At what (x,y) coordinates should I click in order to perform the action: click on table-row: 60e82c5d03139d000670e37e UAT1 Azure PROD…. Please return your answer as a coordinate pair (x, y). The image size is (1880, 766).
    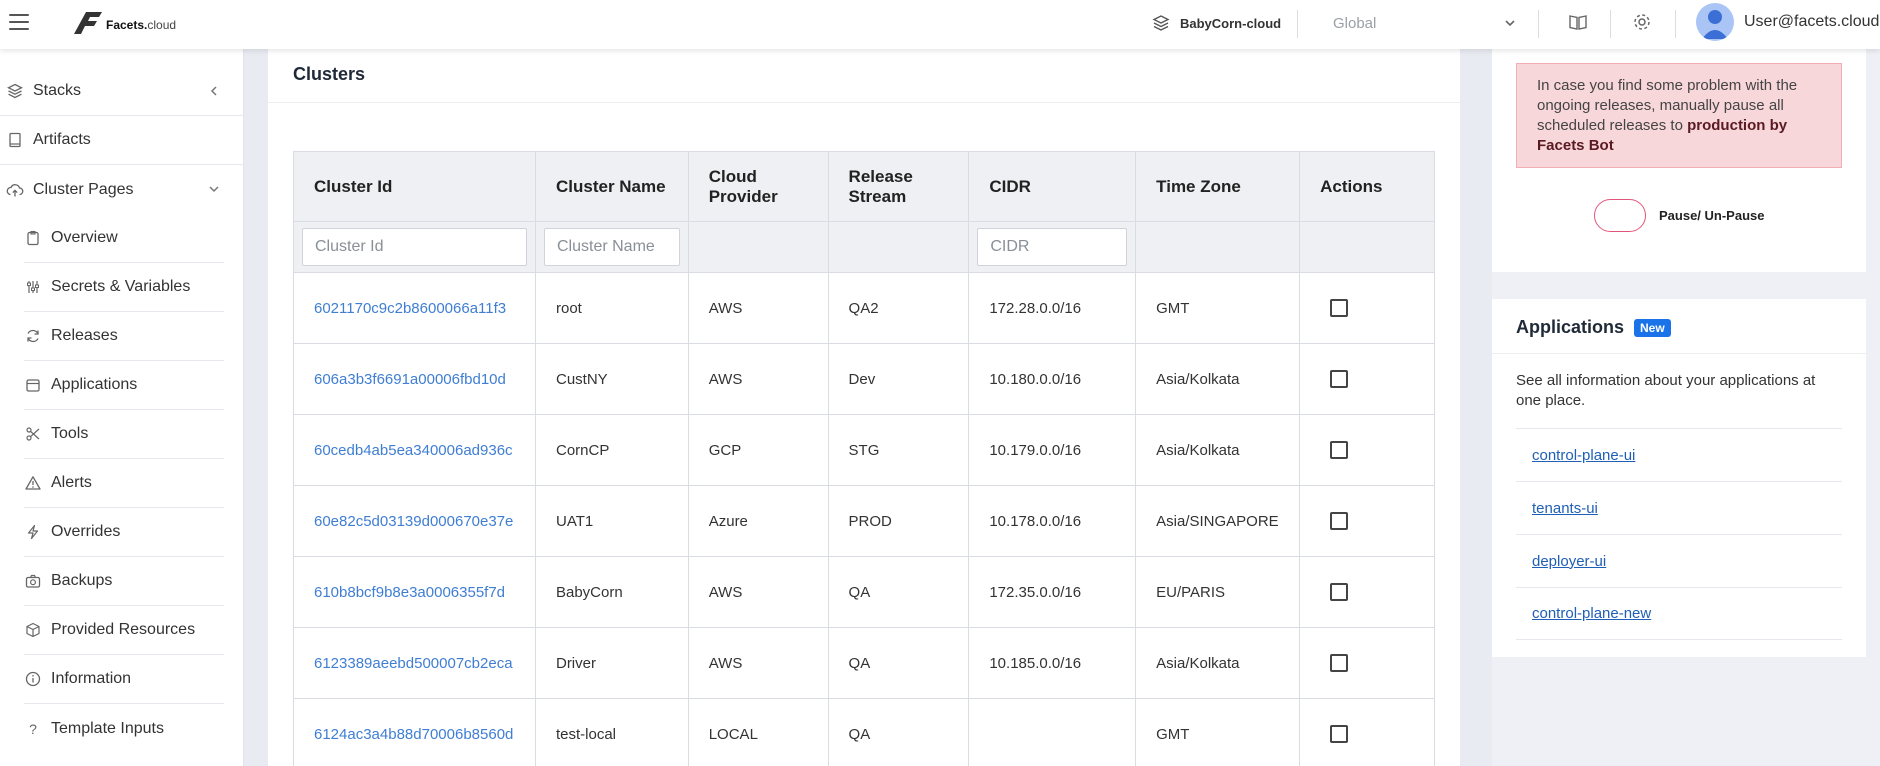
    Looking at the image, I should click on (864, 521).